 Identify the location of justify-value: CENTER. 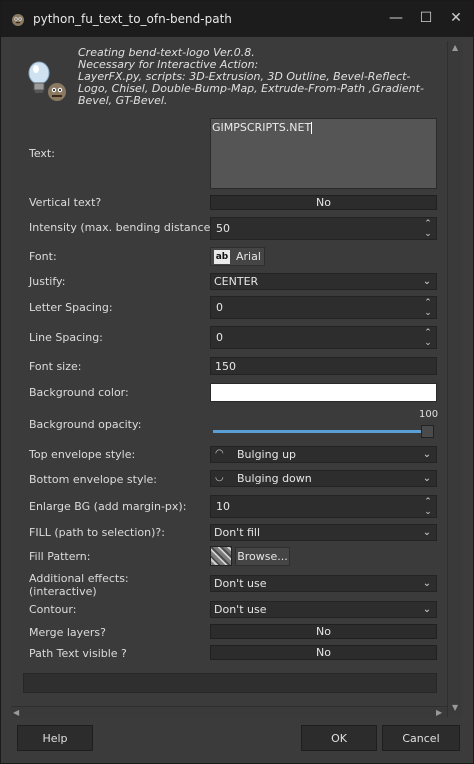
(236, 281).